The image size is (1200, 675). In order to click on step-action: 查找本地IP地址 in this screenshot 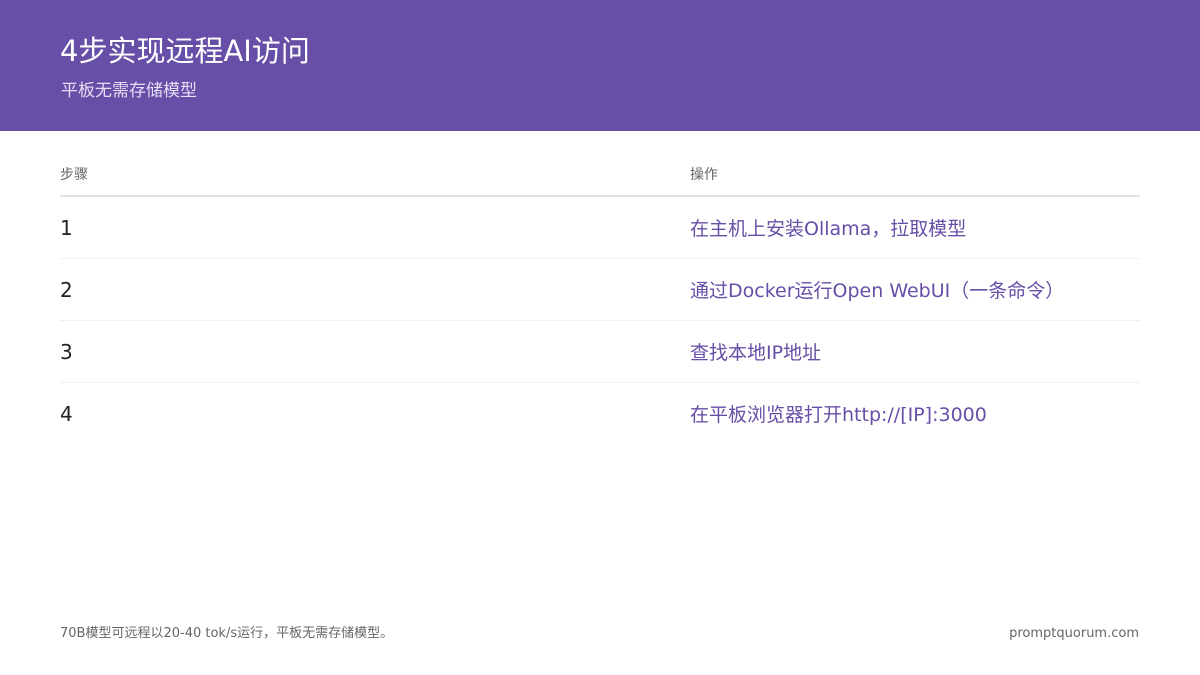, I will do `click(756, 353)`.